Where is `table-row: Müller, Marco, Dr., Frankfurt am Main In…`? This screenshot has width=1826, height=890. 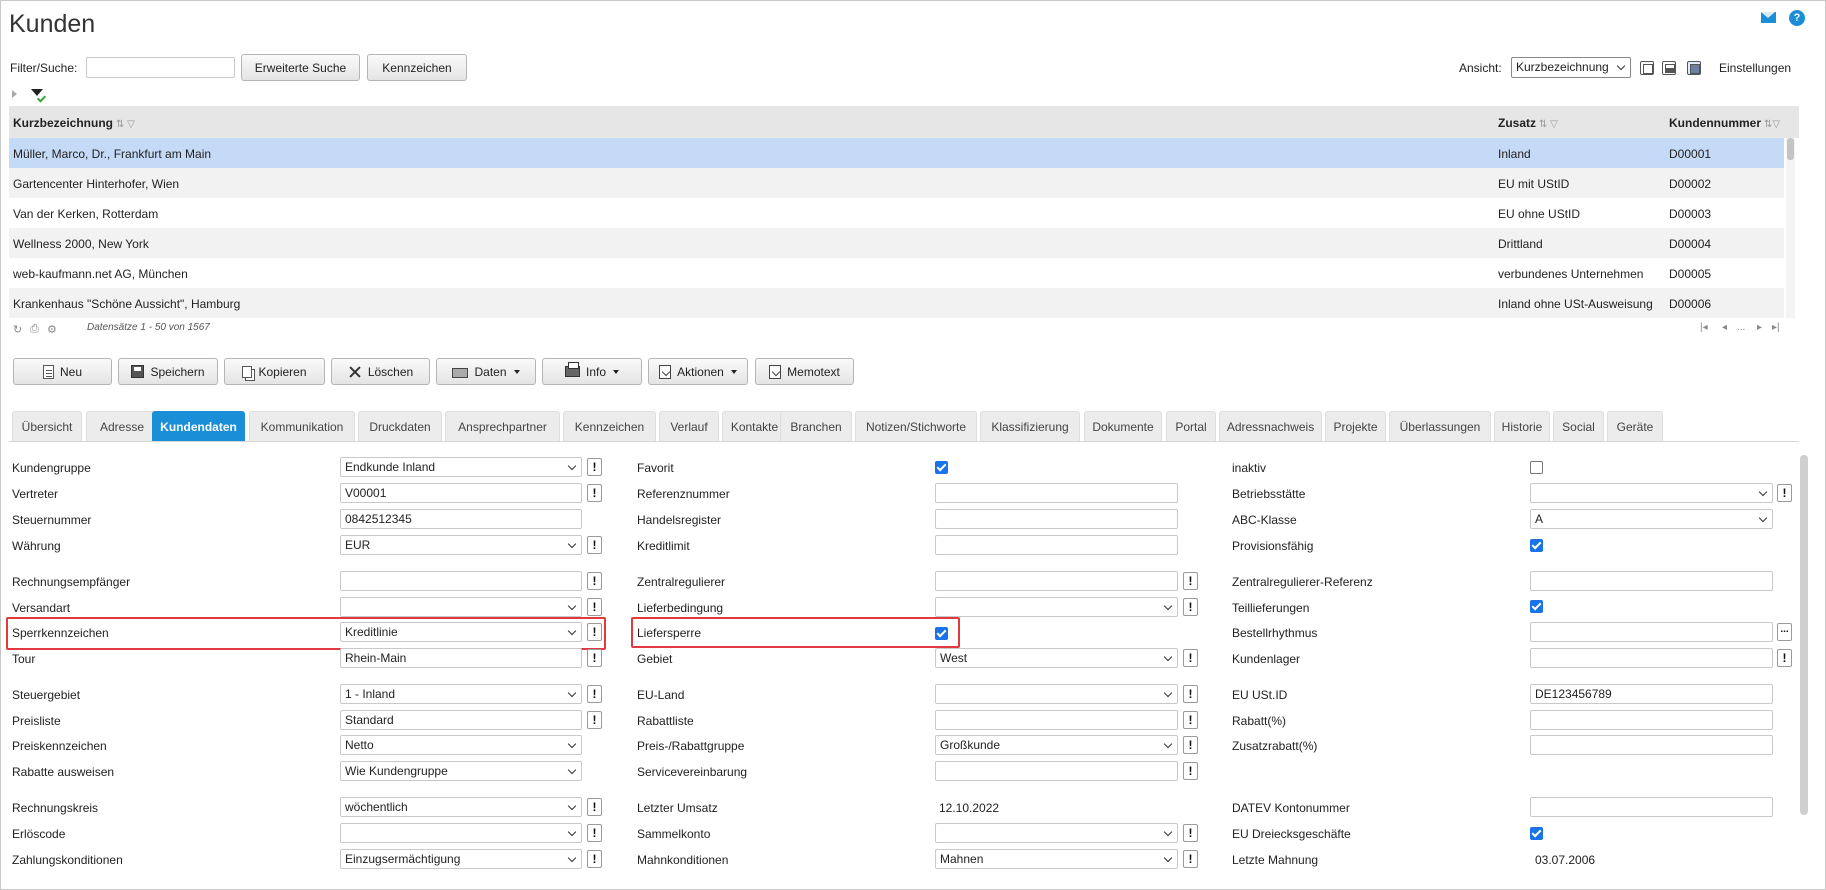
table-row: Müller, Marco, Dr., Frankfurt am Main In… is located at coordinates (896, 153).